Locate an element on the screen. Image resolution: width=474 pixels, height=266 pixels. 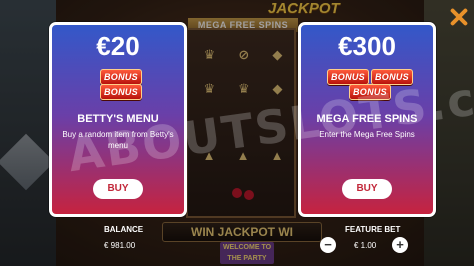
buy-button-mega-free-spins: BUY is located at coordinates (367, 189).